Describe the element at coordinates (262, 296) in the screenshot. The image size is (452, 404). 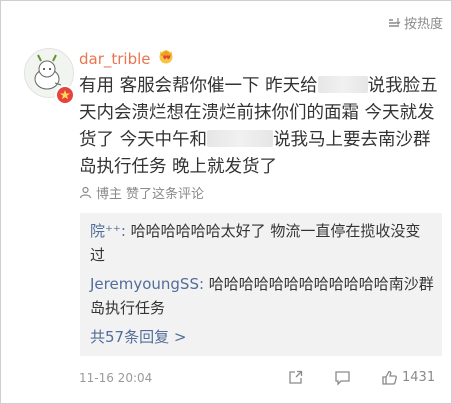
I see `reply-item: JeremyoungSS: 哈哈哈哈哈哈哈哈哈哈哈哈南沙群岛执行任务` at that location.